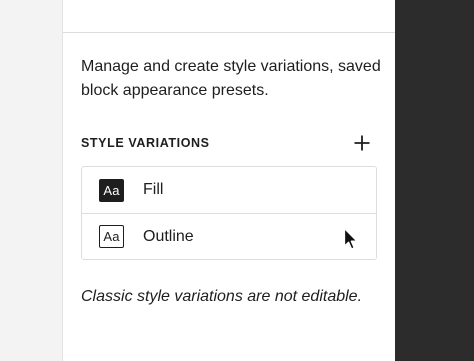 Image resolution: width=474 pixels, height=361 pixels. Describe the element at coordinates (111, 236) in the screenshot. I see `outline-style-icon: Aa` at that location.